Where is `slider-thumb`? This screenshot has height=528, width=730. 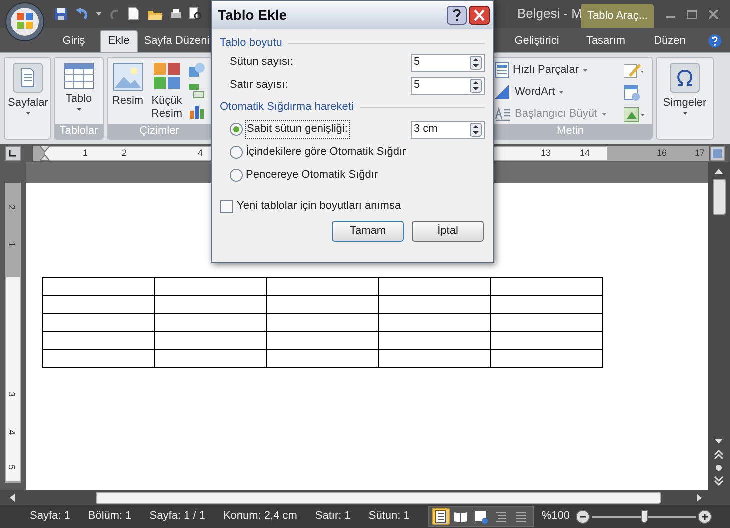
slider-thumb is located at coordinates (644, 516).